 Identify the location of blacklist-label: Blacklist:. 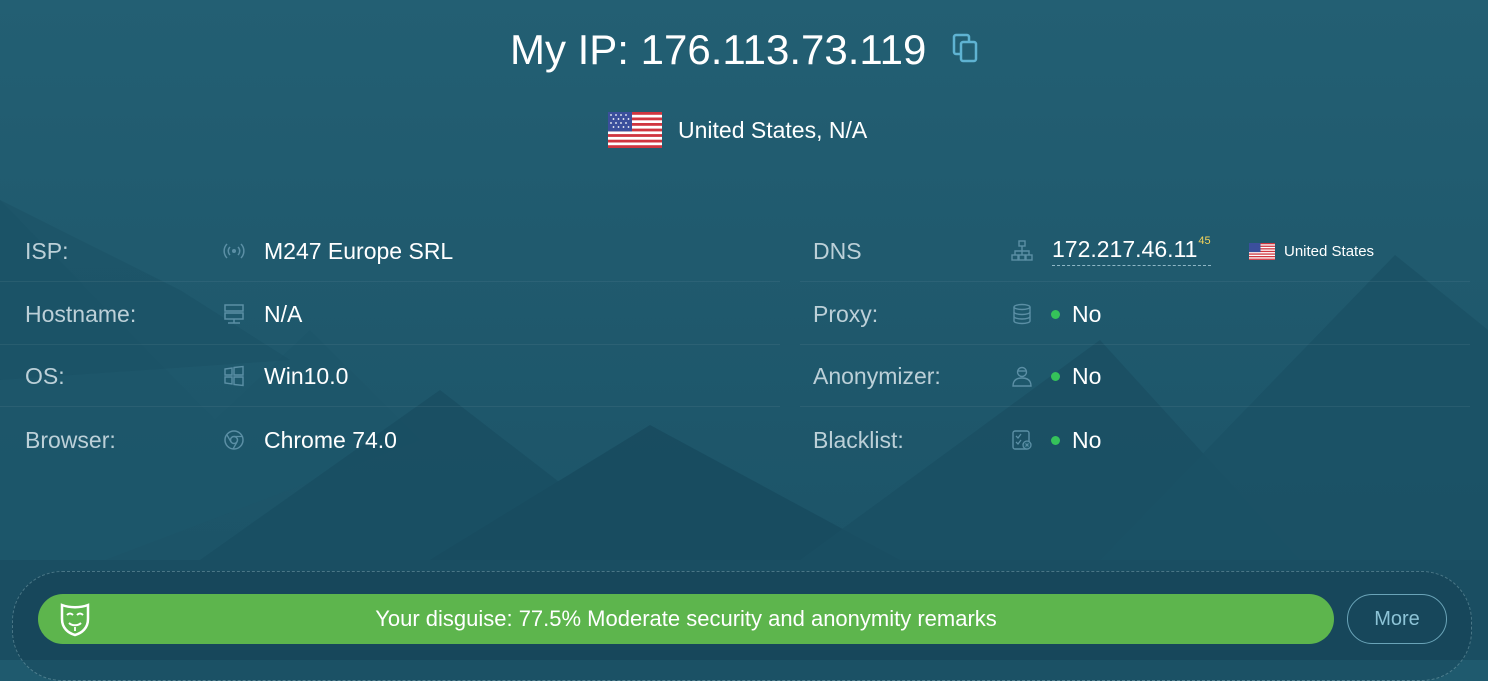
(858, 439).